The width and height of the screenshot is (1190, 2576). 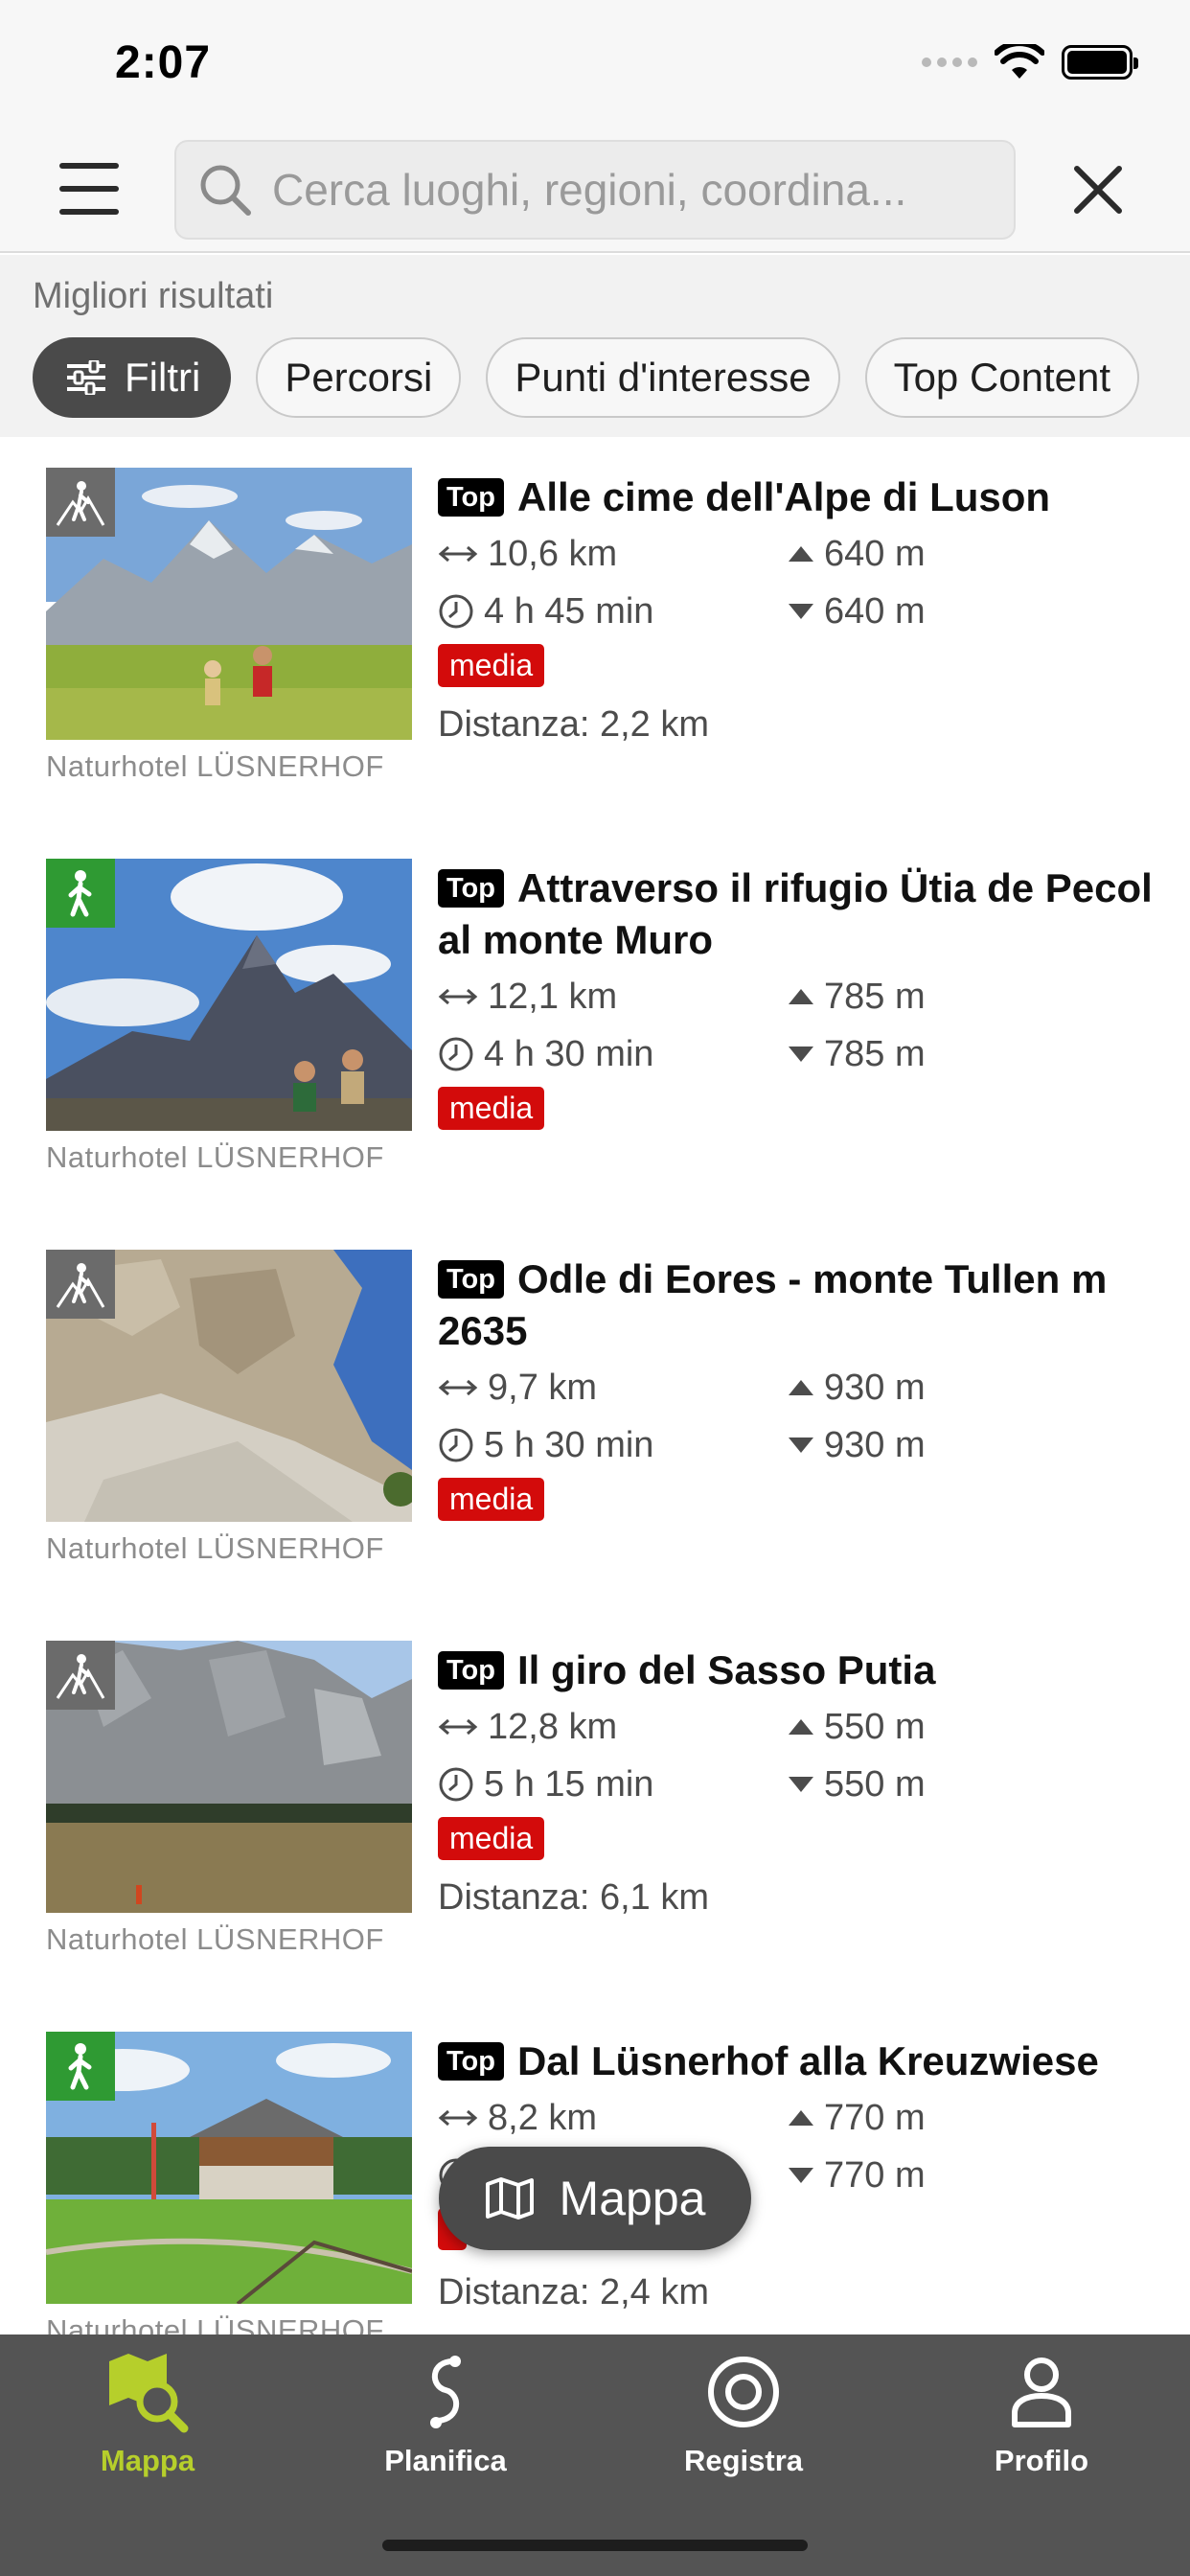 I want to click on tour-title: Top Dal Lüsnerhof alla Kreuzwiese, so click(x=797, y=2061).